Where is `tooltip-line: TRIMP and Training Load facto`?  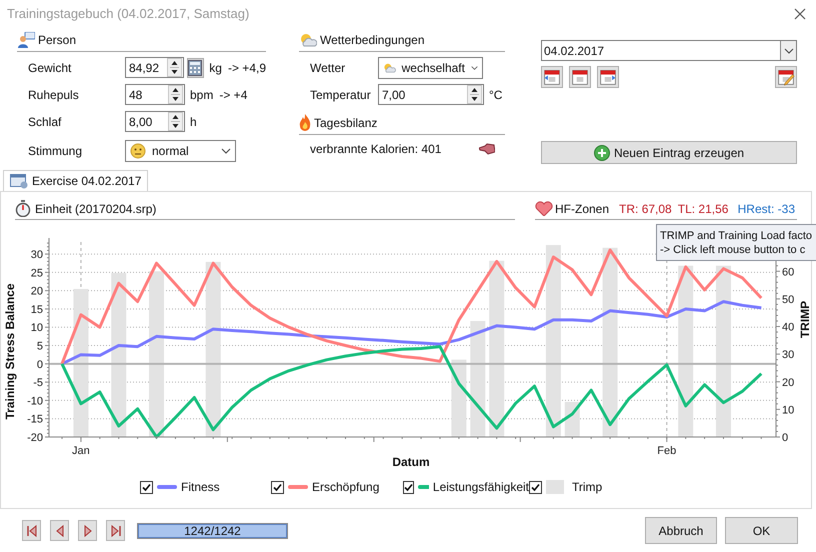
tooltip-line: TRIMP and Training Load facto is located at coordinates (737, 235).